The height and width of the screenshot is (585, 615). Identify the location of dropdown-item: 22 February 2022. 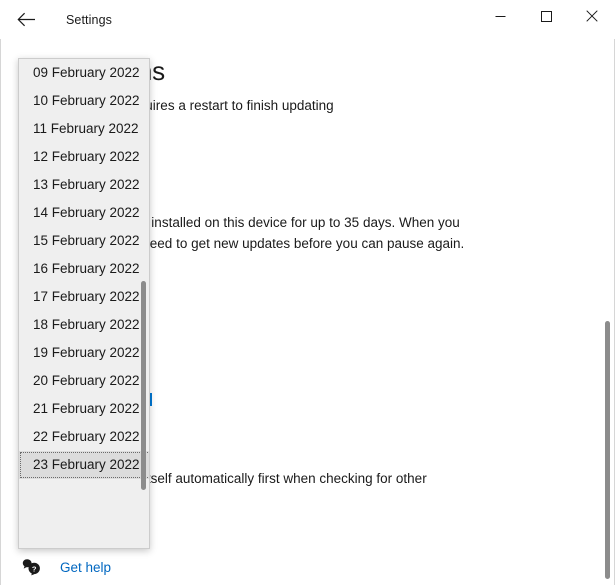
(84, 437).